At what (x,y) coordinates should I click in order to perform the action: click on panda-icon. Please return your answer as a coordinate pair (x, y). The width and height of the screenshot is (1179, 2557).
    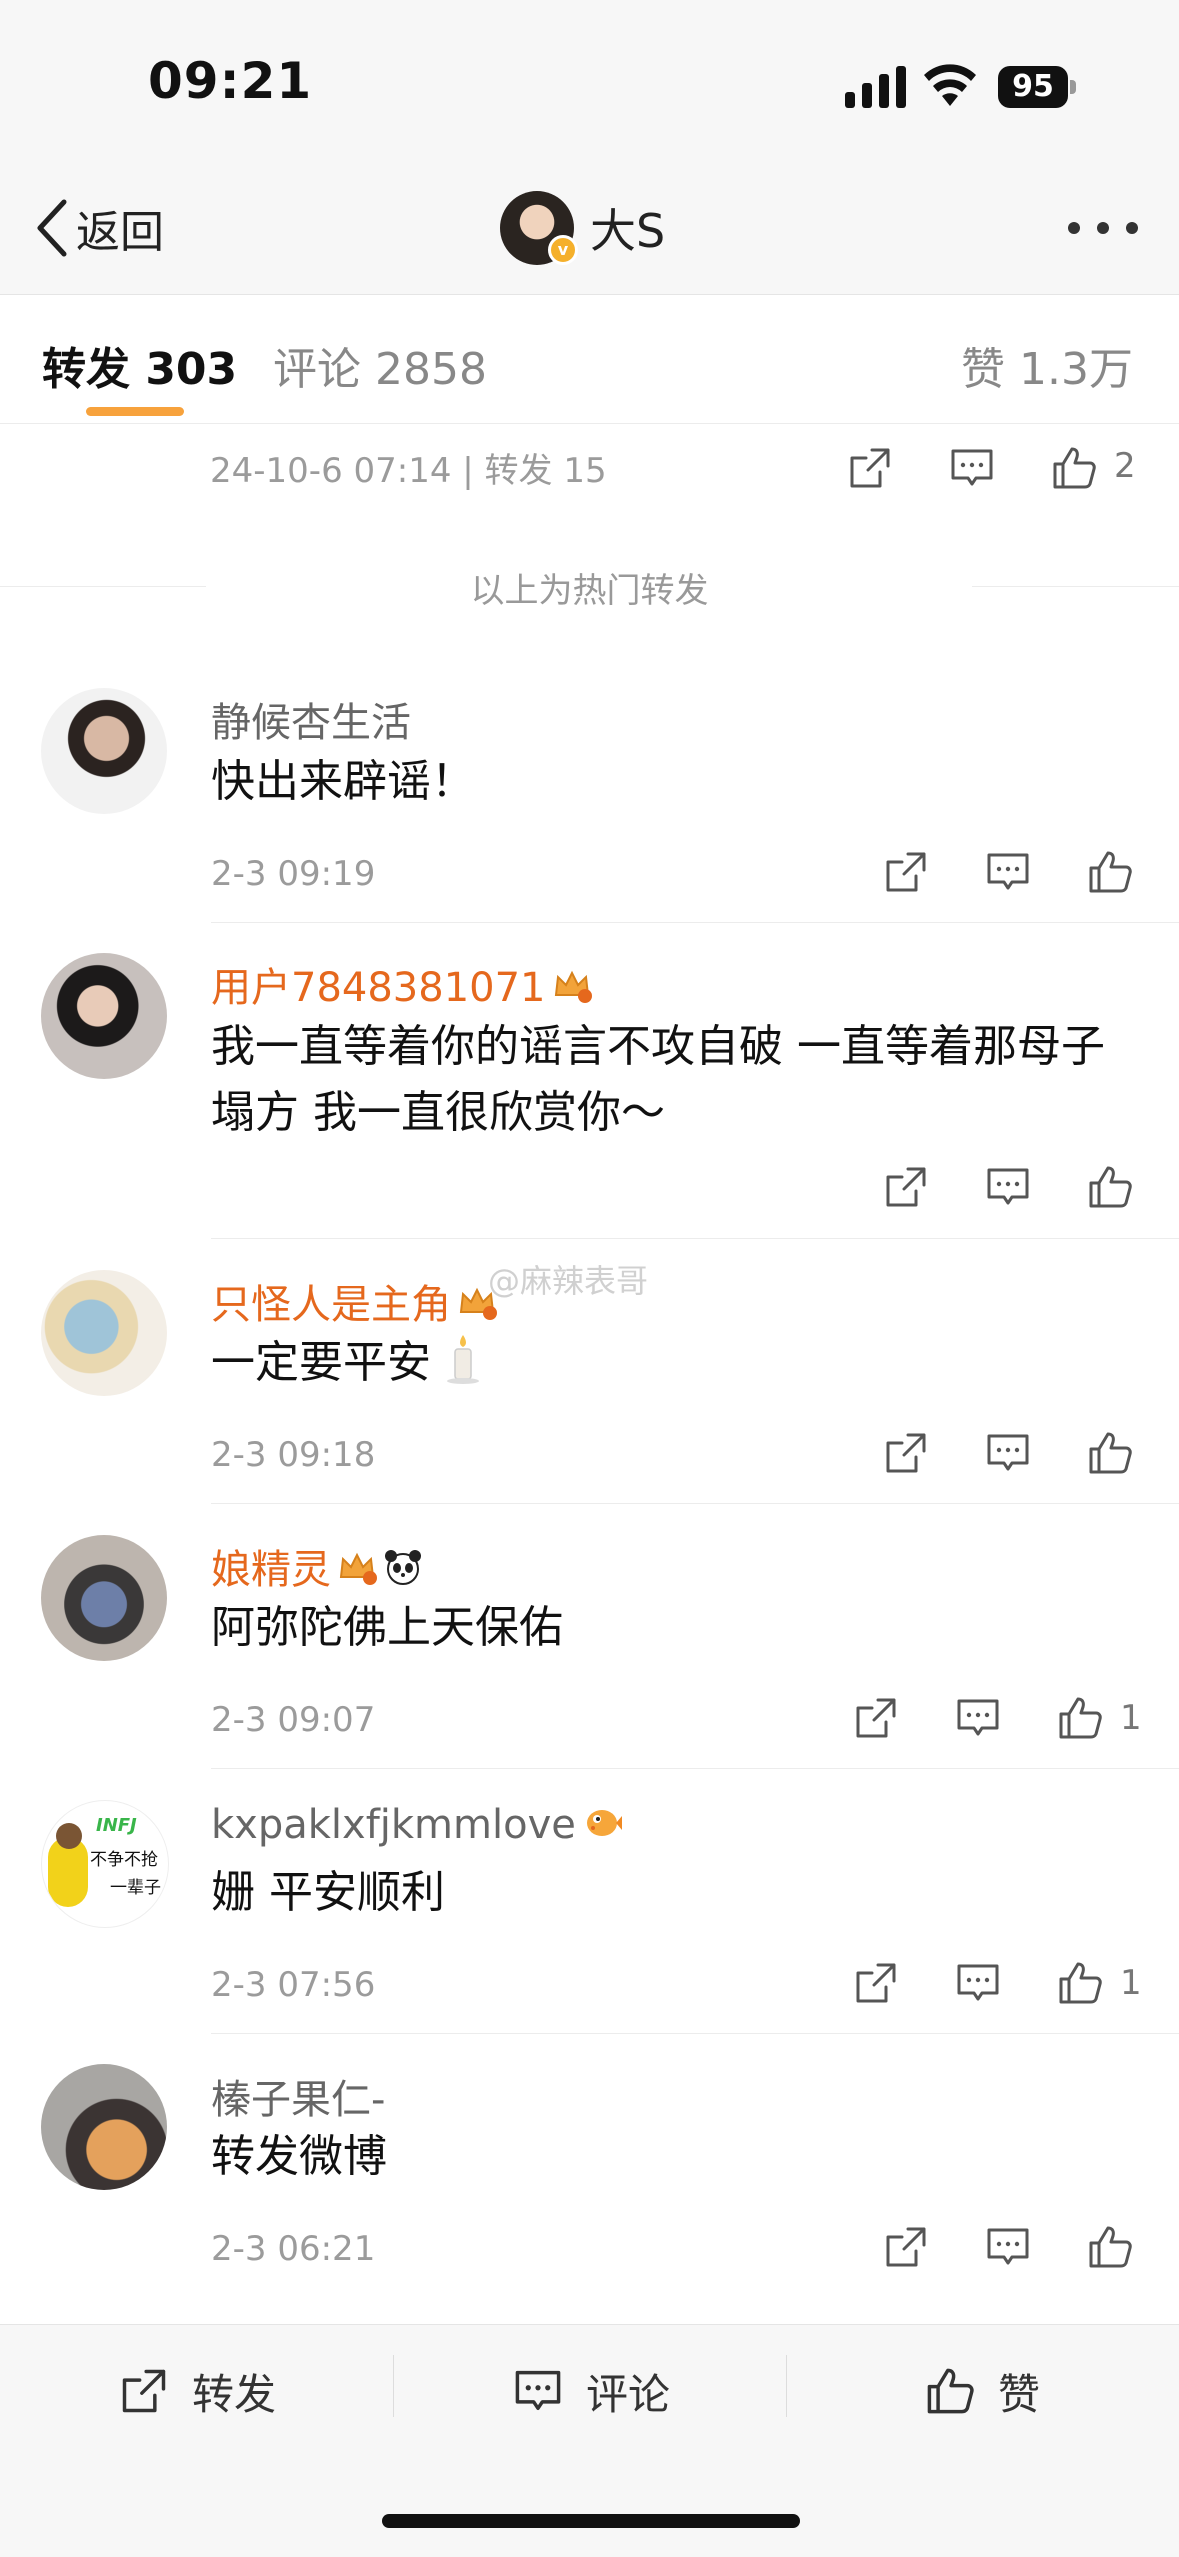
    Looking at the image, I should click on (403, 1567).